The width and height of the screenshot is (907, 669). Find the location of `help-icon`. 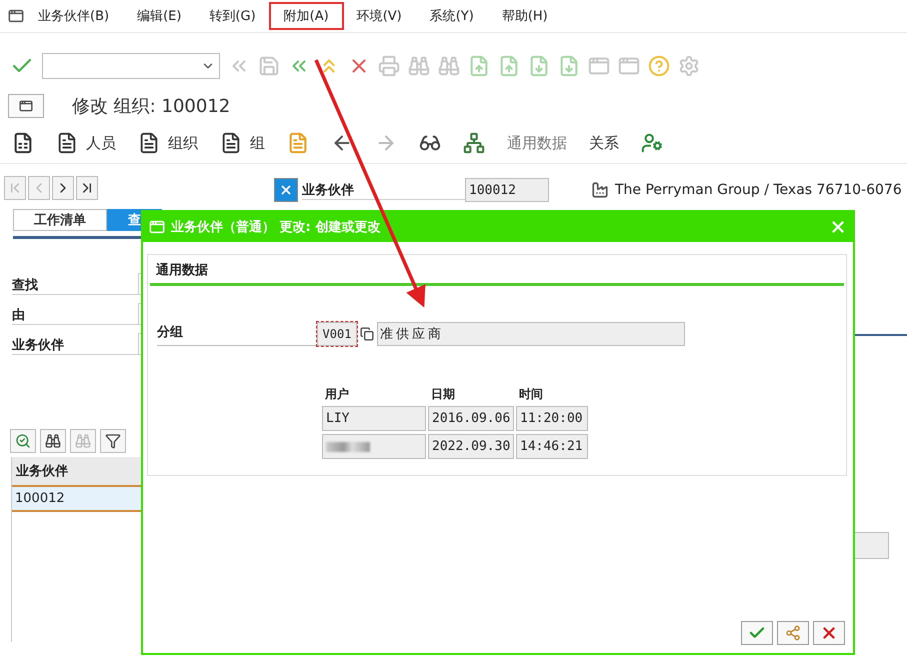

help-icon is located at coordinates (659, 66).